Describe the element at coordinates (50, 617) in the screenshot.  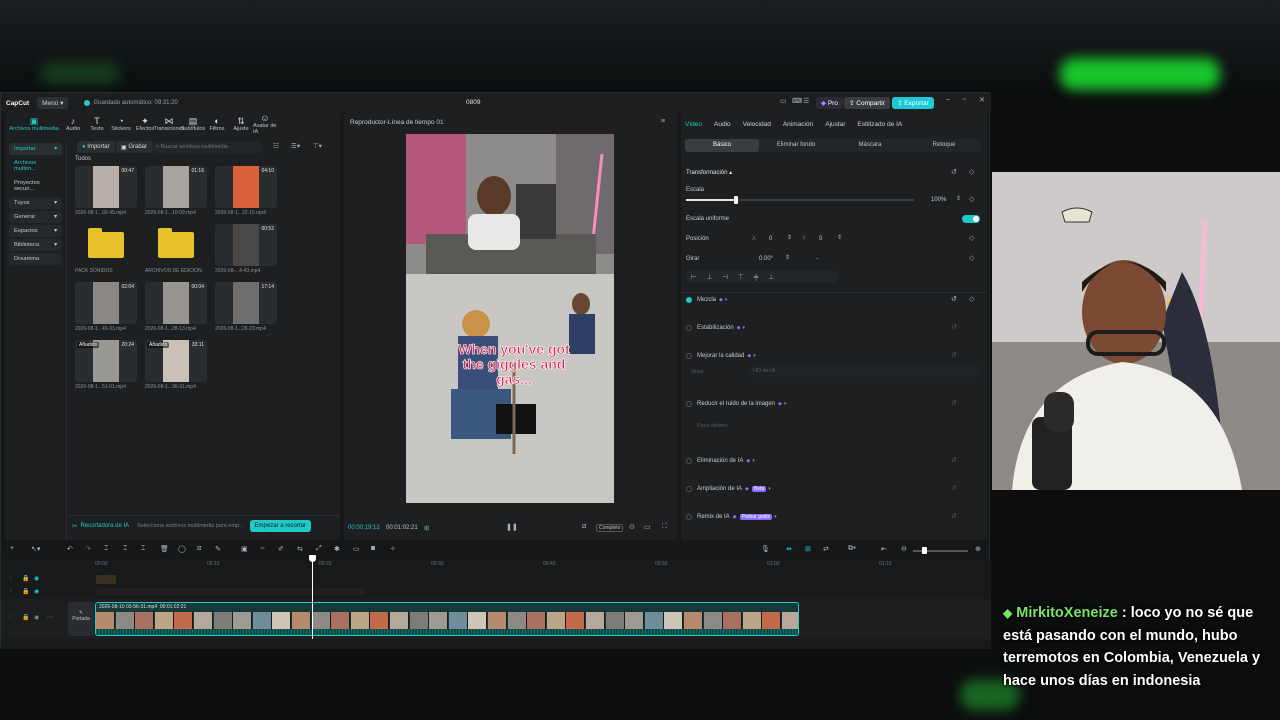
I see `track-more-icon: ⋯` at that location.